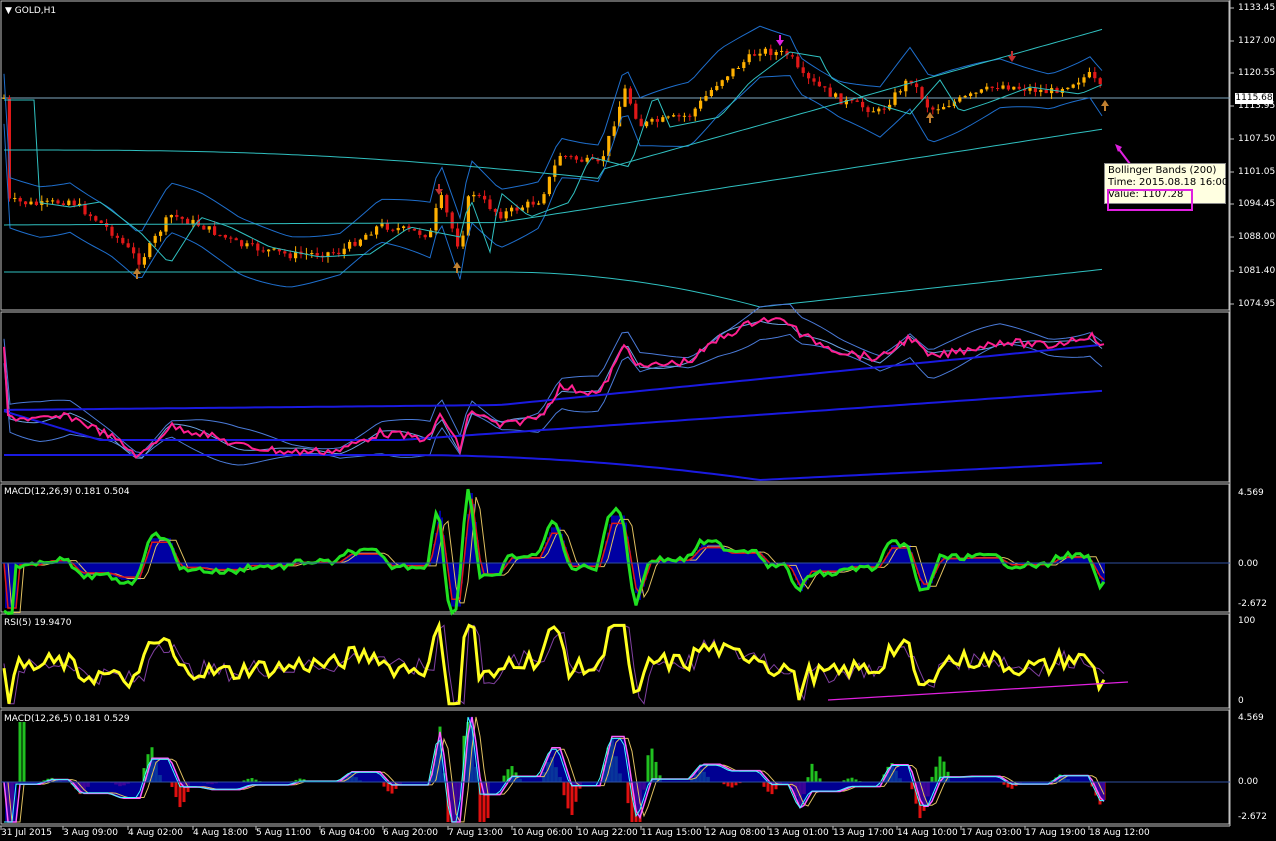  I want to click on dropdown-triangle-icon: ▼, so click(8, 11).